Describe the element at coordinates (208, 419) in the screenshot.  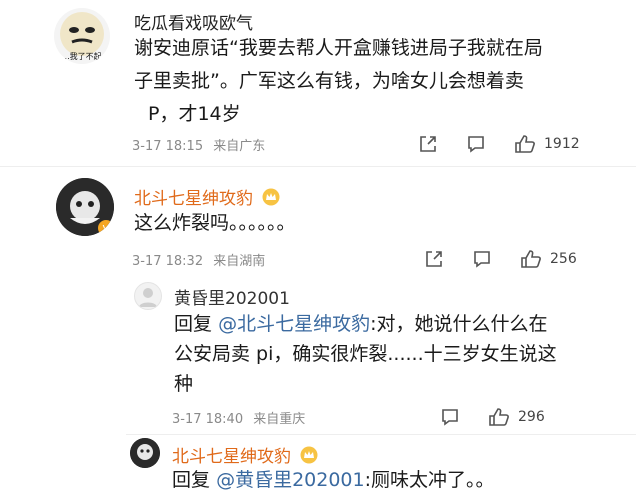
I see `timestamp: 3-17 18:40` at that location.